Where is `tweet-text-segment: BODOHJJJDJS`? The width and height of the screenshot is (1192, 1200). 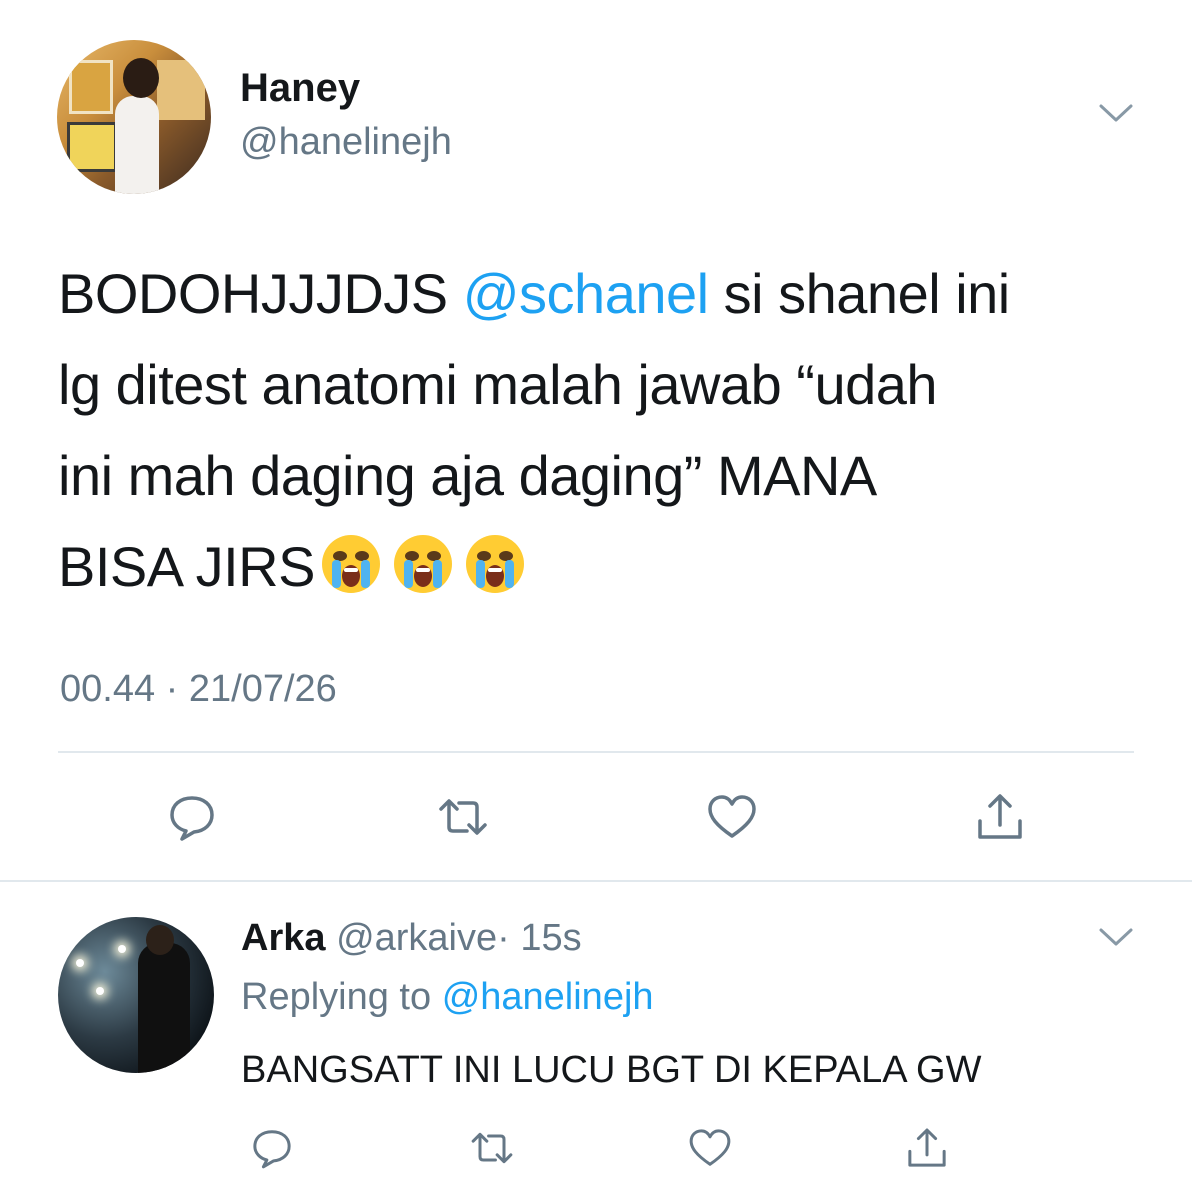
tweet-text-segment: BODOHJJJDJS is located at coordinates (260, 293).